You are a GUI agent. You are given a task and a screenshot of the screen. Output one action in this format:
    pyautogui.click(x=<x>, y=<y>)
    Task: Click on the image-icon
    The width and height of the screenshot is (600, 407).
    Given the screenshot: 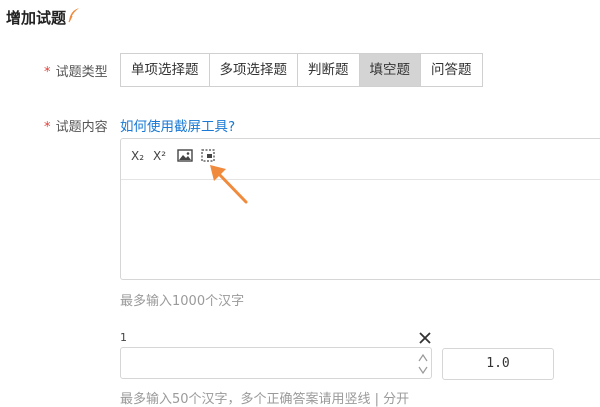 What is the action you would take?
    pyautogui.click(x=185, y=156)
    